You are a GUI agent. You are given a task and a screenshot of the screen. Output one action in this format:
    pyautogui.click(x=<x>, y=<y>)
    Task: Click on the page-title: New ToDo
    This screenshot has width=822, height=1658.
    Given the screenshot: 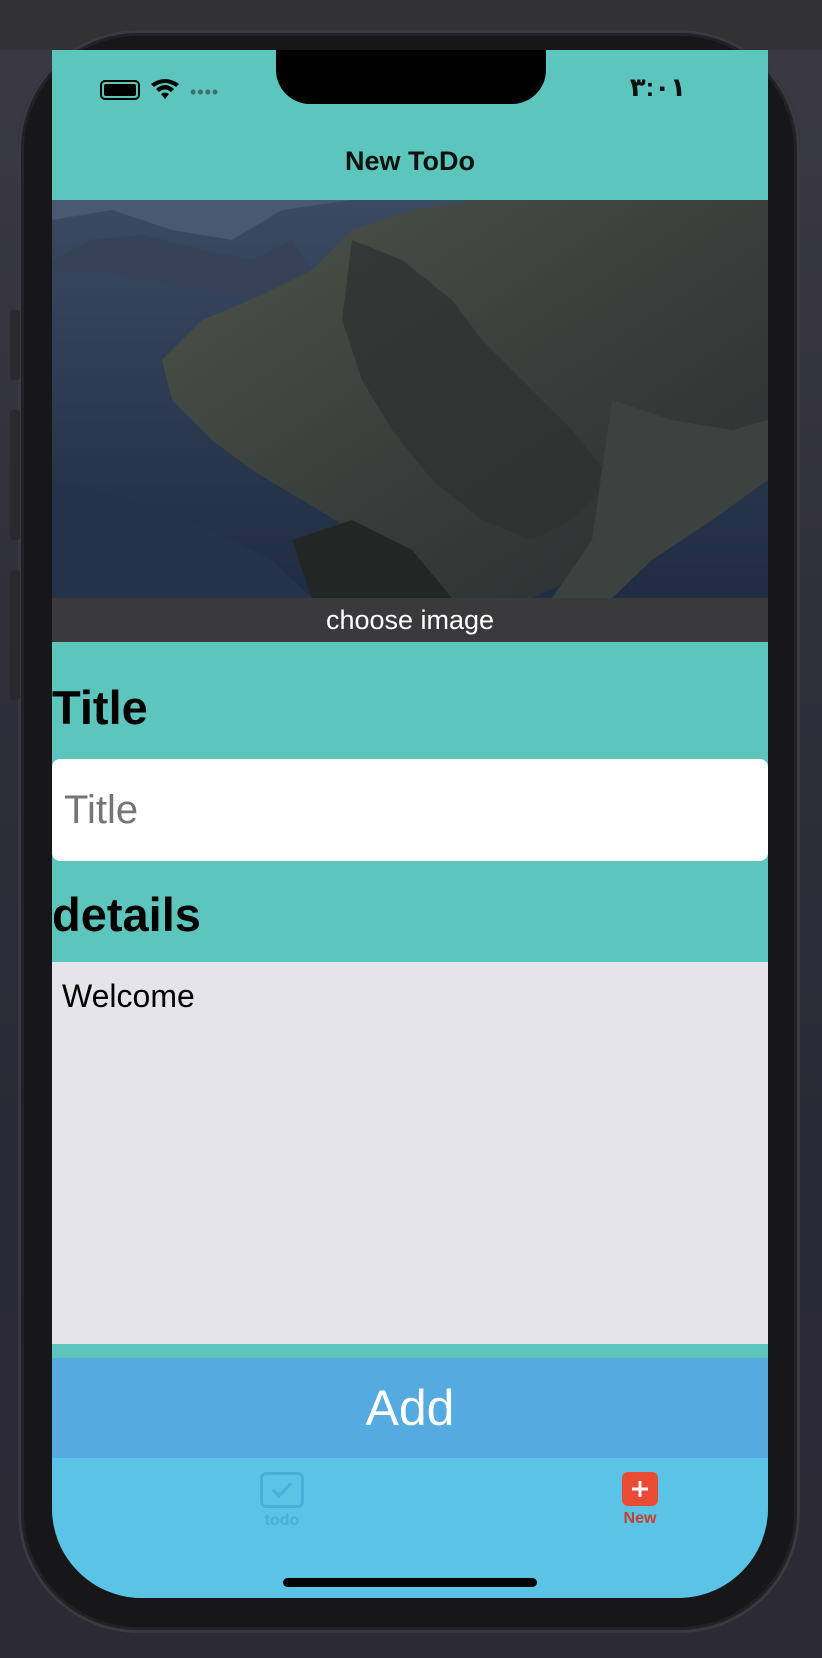 What is the action you would take?
    pyautogui.click(x=410, y=161)
    